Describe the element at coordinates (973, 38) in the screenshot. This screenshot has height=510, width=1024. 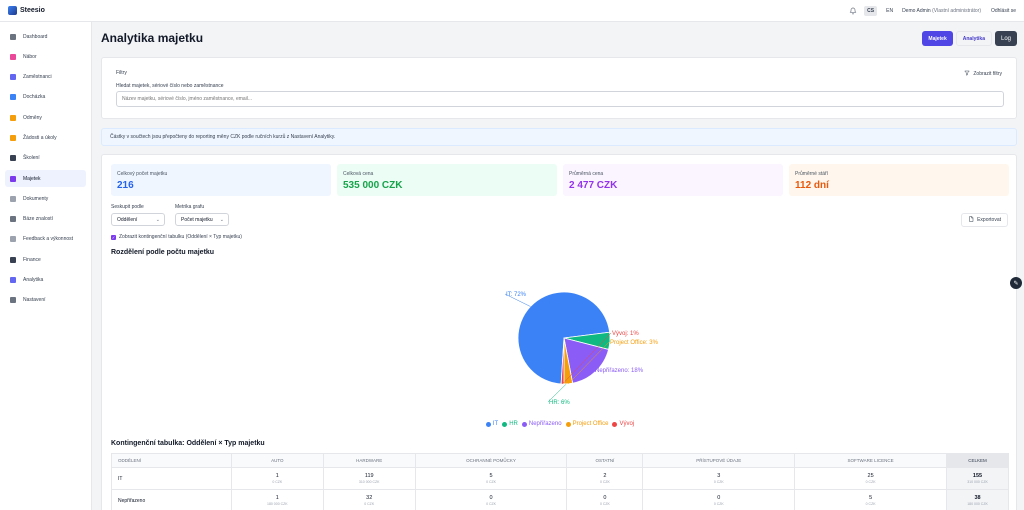
I see `analytics-tab-button: Analytika` at that location.